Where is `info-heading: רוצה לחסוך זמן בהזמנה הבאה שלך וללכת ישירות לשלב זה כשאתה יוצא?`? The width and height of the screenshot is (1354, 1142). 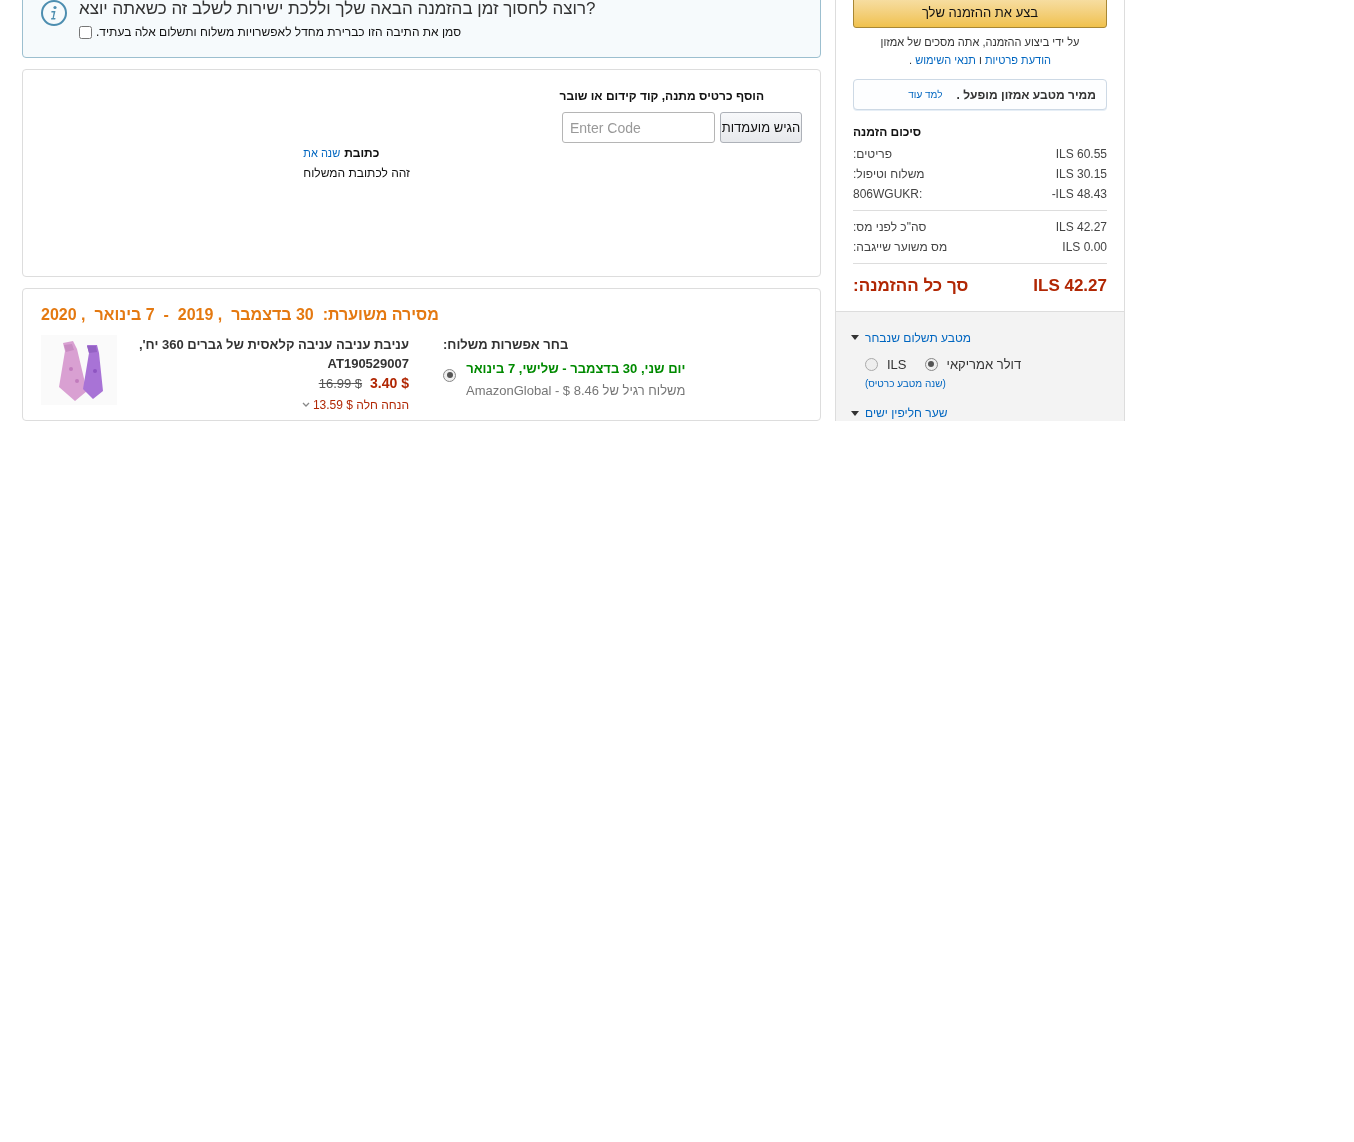
info-heading: רוצה לחסוך זמן בהזמנה הבאה שלך וללכת ישירות לשלב זה כשאתה יוצא? is located at coordinates (337, 9).